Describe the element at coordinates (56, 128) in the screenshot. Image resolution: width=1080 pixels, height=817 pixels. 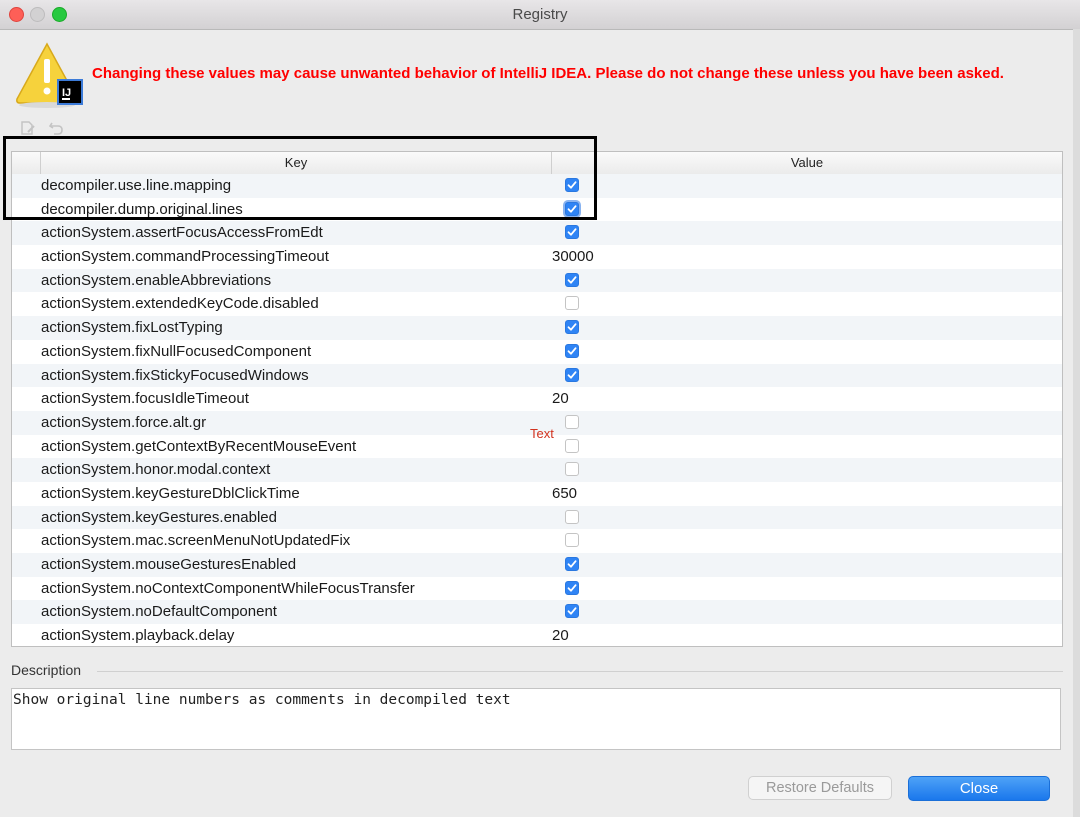
I see `revert-icon` at that location.